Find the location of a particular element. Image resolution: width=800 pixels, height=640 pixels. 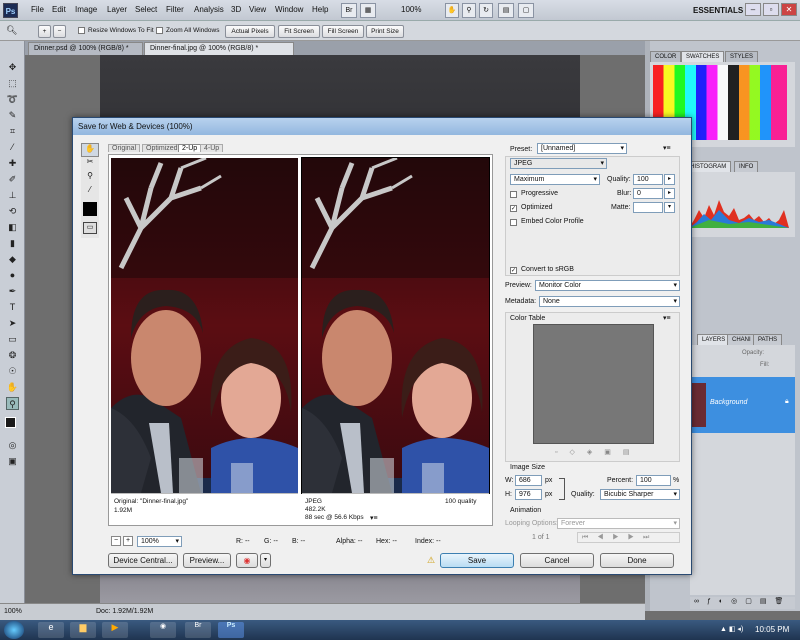

zoom-all-checkbox is located at coordinates (159, 31).